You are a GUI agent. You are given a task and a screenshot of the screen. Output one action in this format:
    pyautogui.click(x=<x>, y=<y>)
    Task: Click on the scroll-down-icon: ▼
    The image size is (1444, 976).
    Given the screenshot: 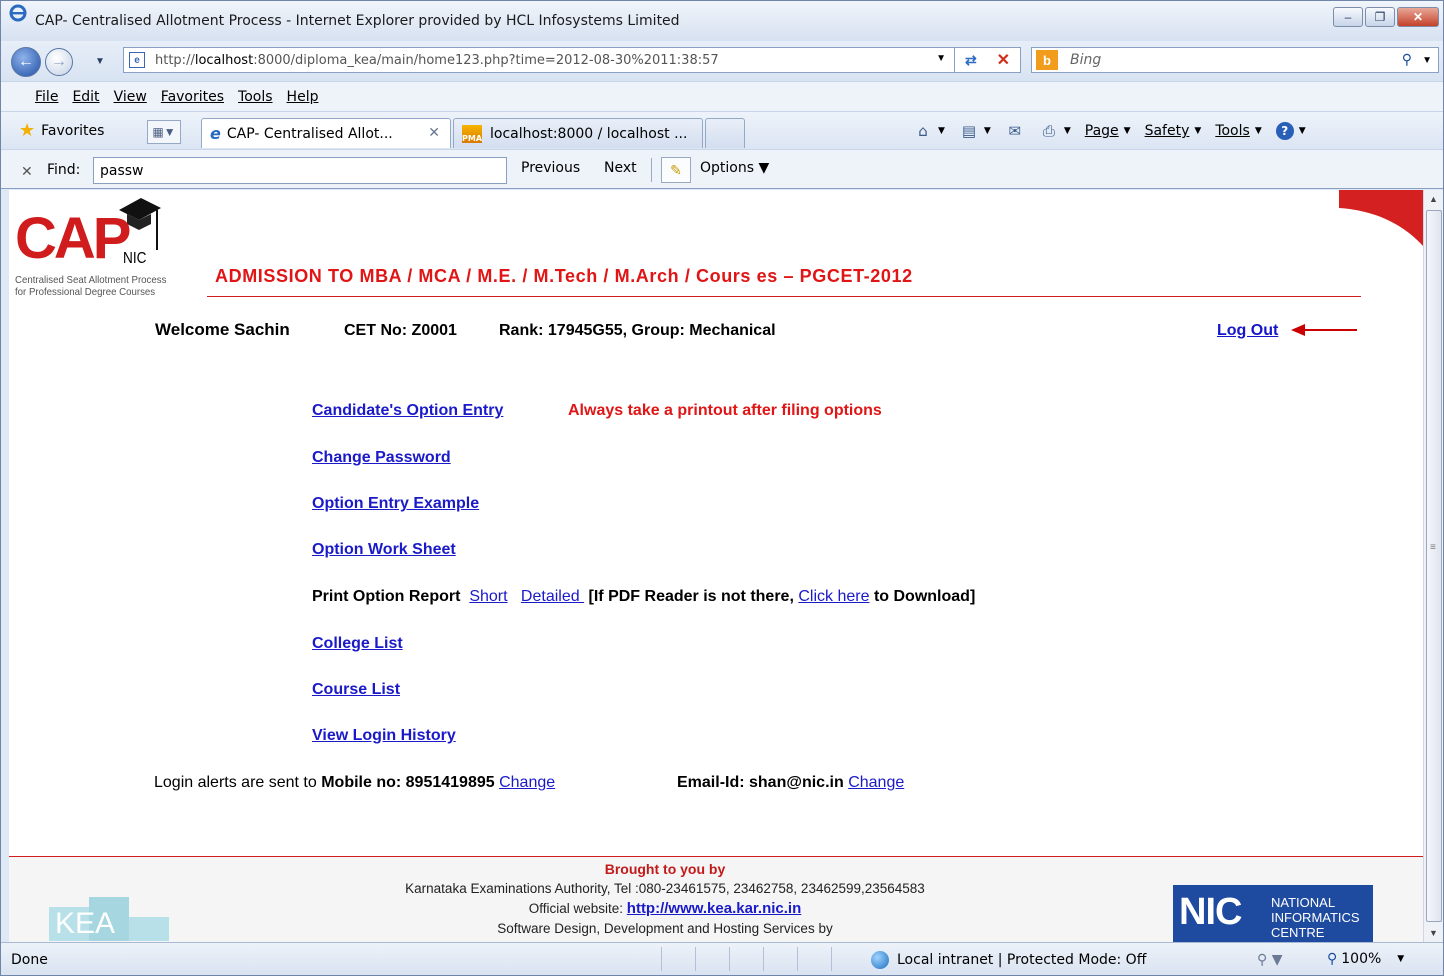 What is the action you would take?
    pyautogui.click(x=1433, y=933)
    